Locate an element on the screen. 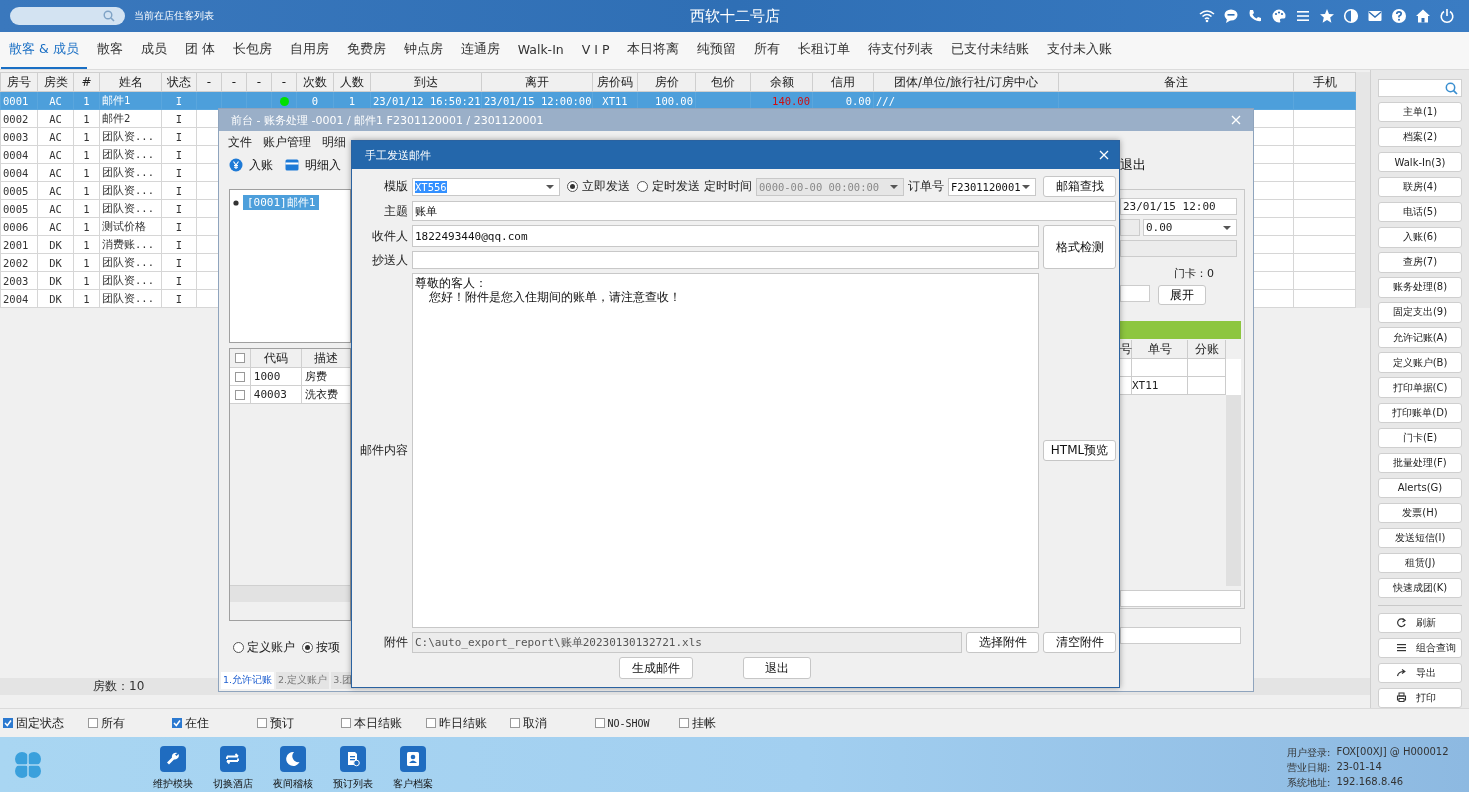 Image resolution: width=1469 pixels, height=792 pixels. radio-button is located at coordinates (307, 647).